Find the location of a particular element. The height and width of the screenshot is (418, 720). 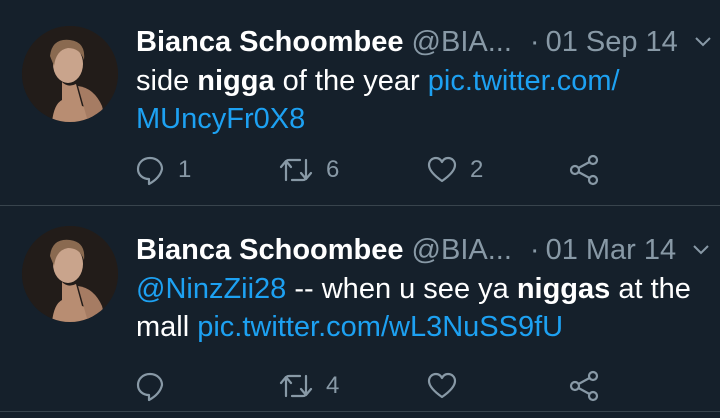

tweet-text-segment: -- when u see ya is located at coordinates (401, 289).